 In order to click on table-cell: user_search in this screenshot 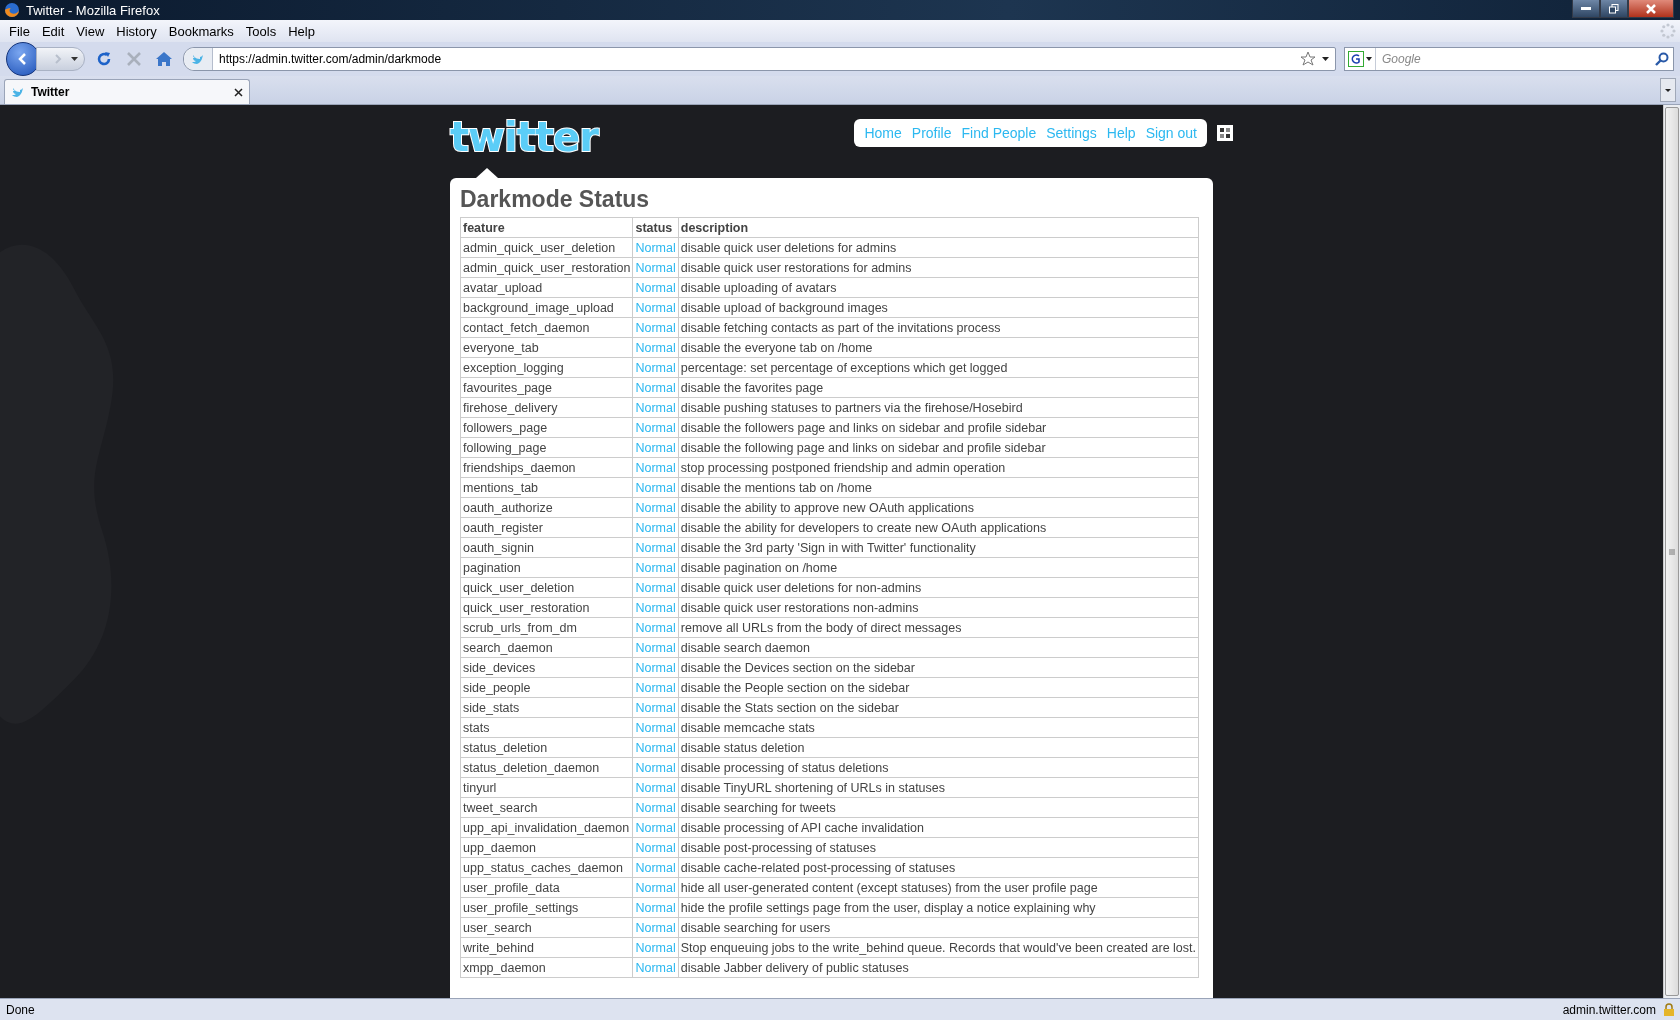, I will do `click(546, 927)`.